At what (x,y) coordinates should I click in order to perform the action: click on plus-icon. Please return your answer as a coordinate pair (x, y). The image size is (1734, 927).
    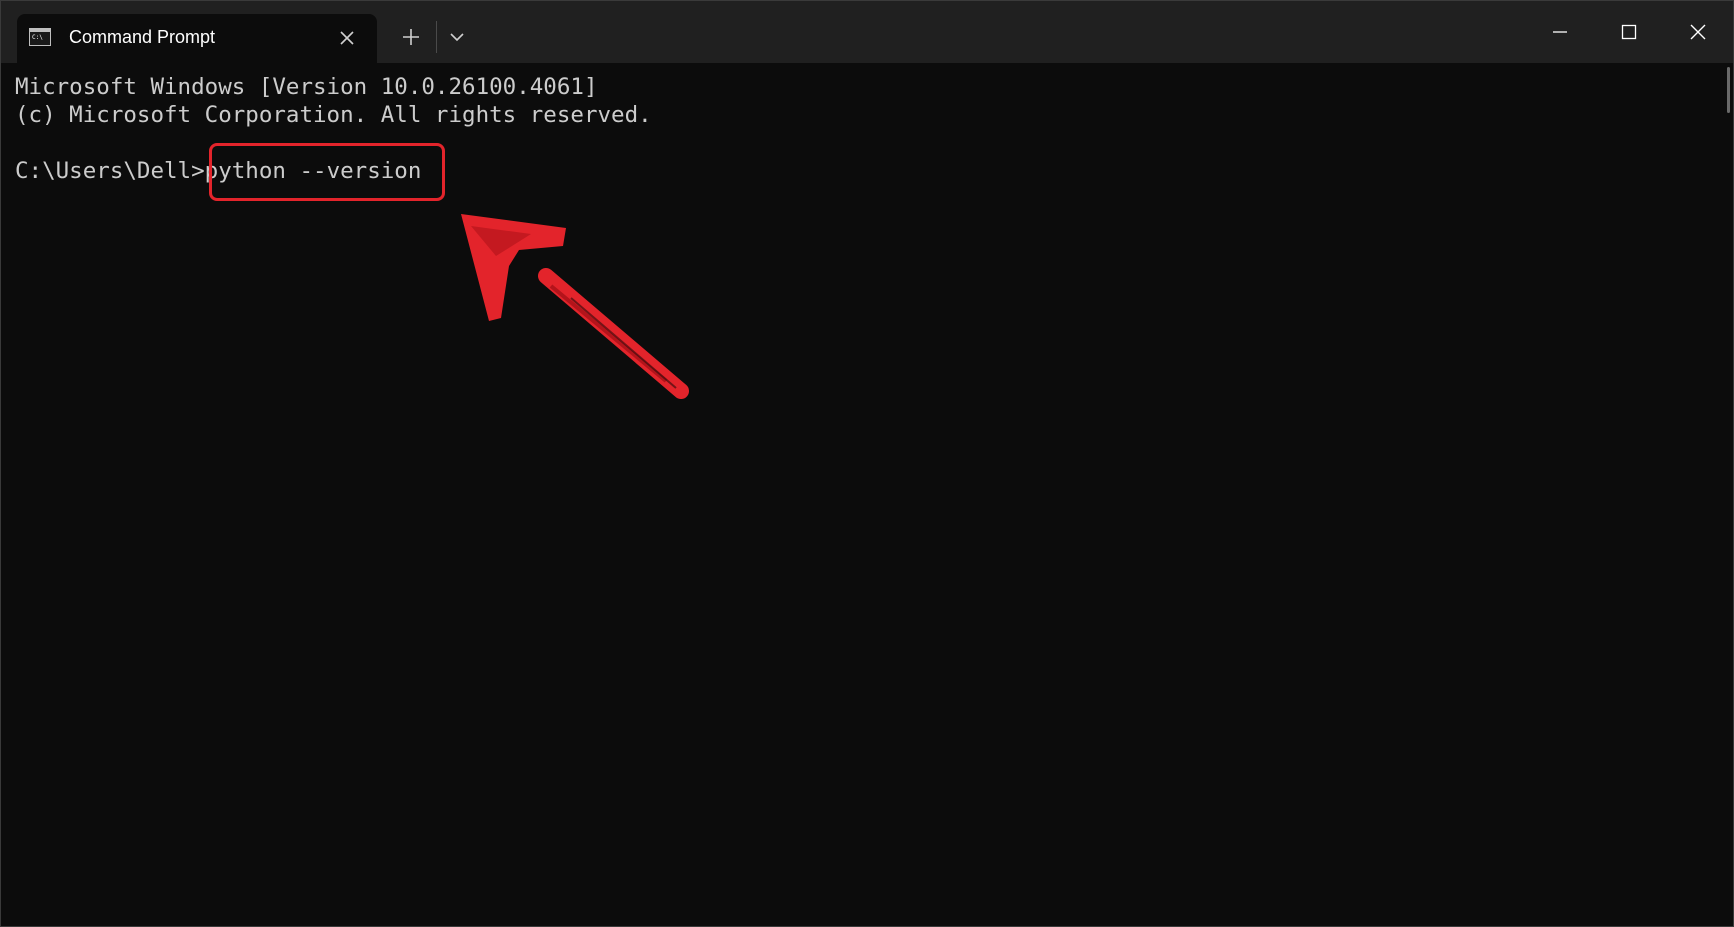
    Looking at the image, I should click on (411, 37).